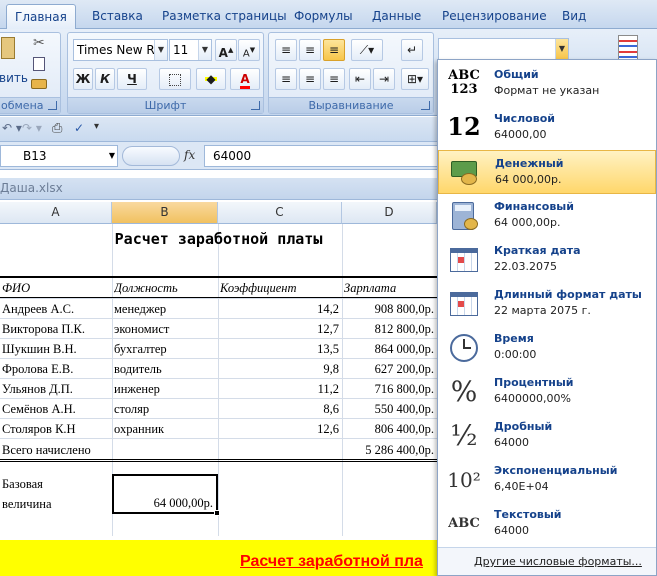  Describe the element at coordinates (389, 369) in the screenshot. I see `cell-salary: 627 200,0р.` at that location.